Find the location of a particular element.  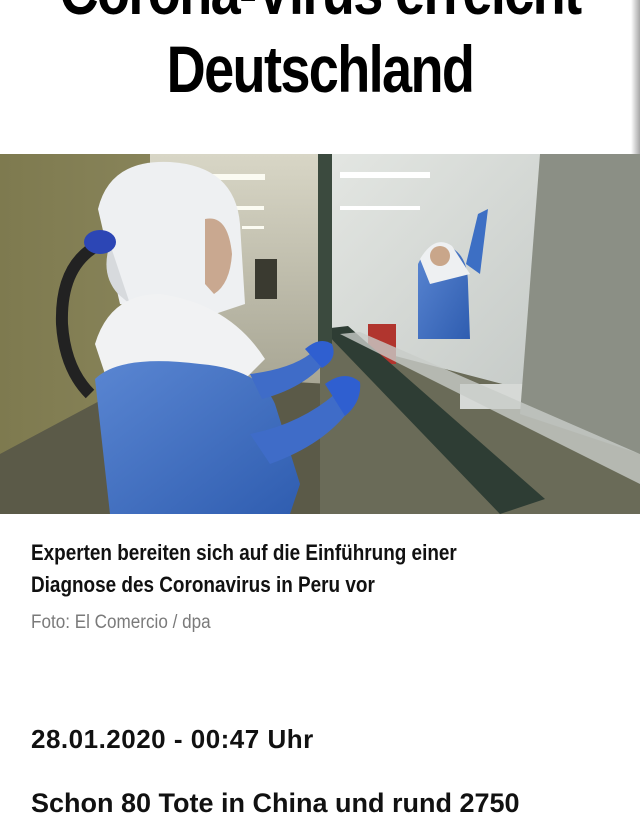

photo-credit: Foto: El Comercio / dpa is located at coordinates (121, 622).